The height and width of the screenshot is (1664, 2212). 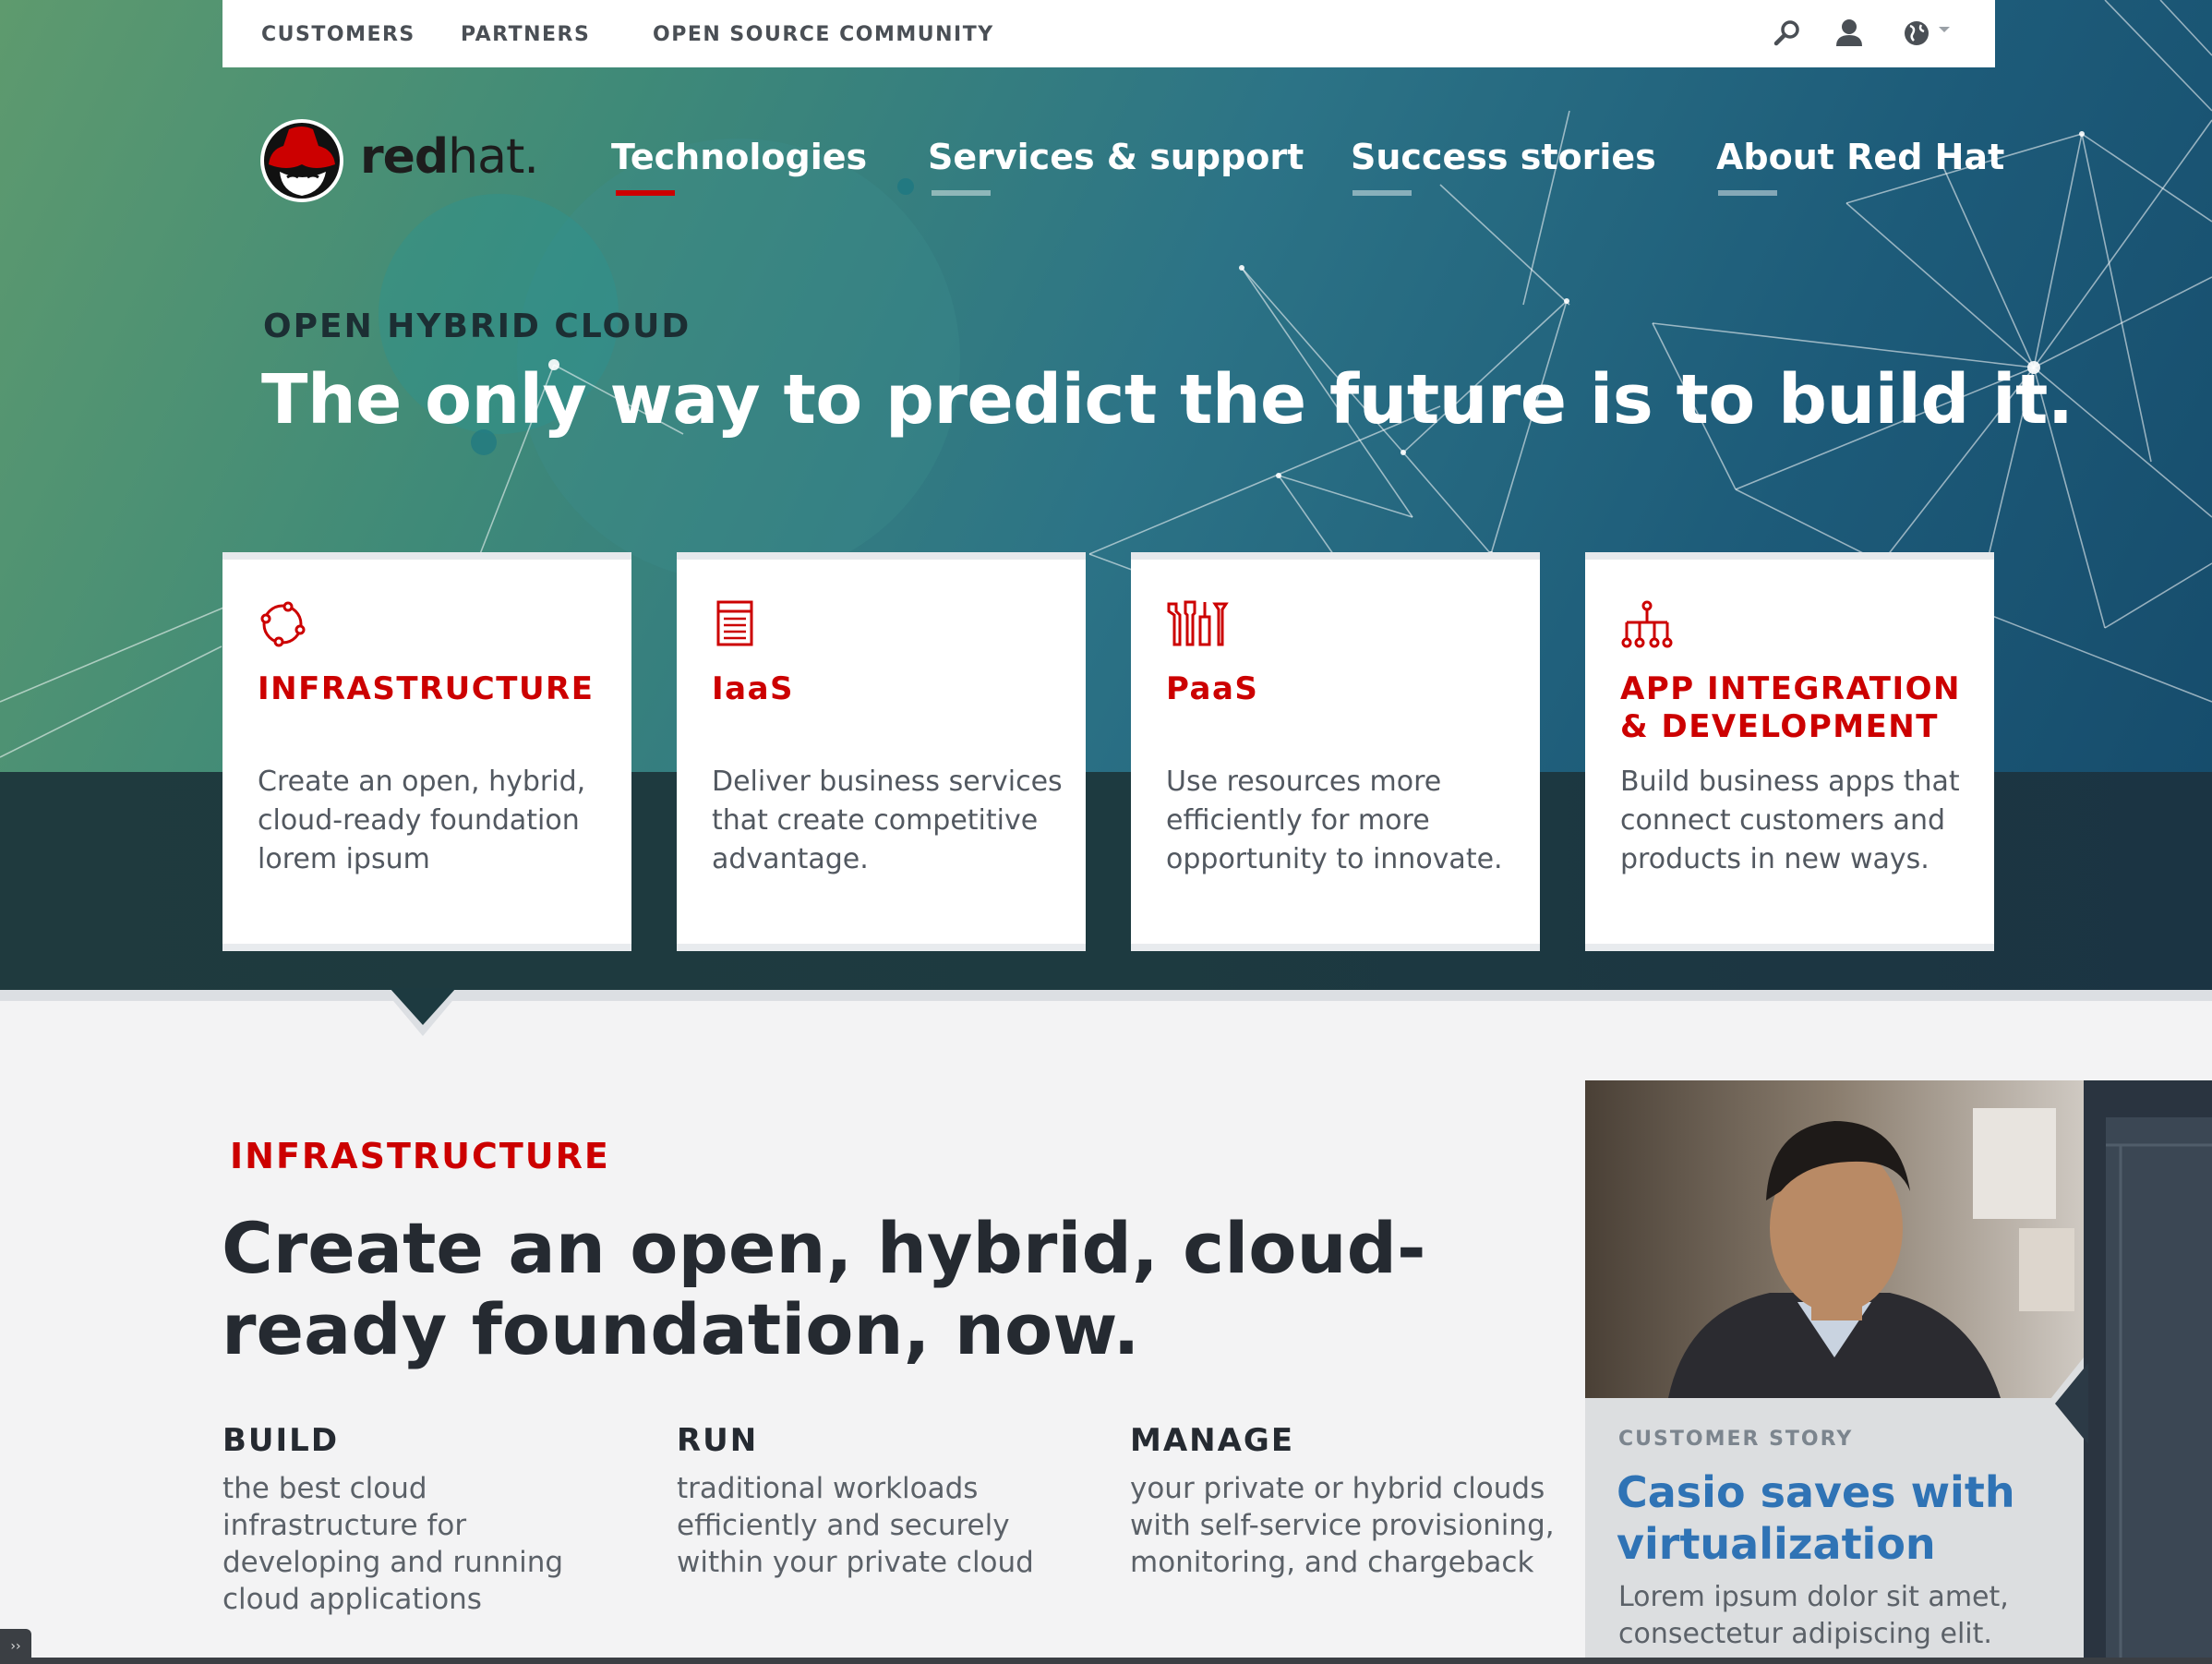 What do you see at coordinates (1860, 157) in the screenshot?
I see `nav-about-red-hat: About Red Hat` at bounding box center [1860, 157].